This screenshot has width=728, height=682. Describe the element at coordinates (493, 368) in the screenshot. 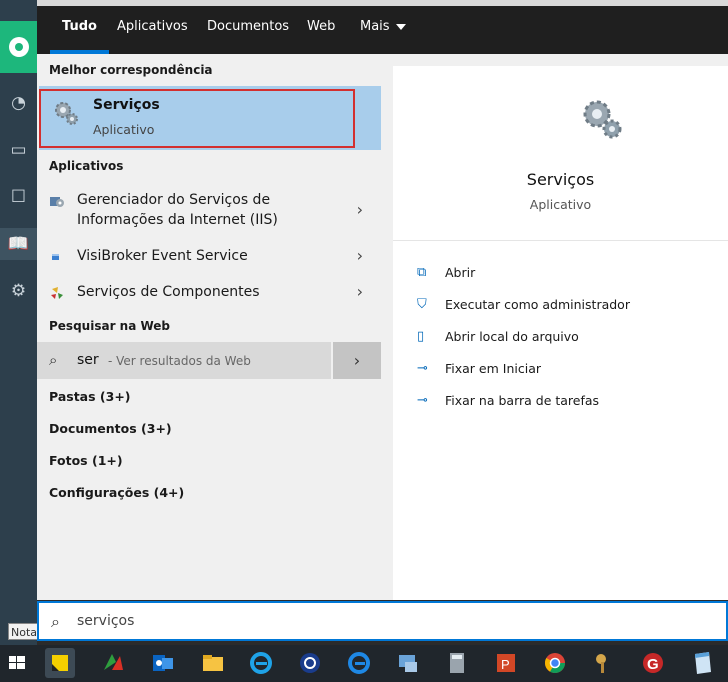

I see `action-label: Fixar em Iniciar` at that location.